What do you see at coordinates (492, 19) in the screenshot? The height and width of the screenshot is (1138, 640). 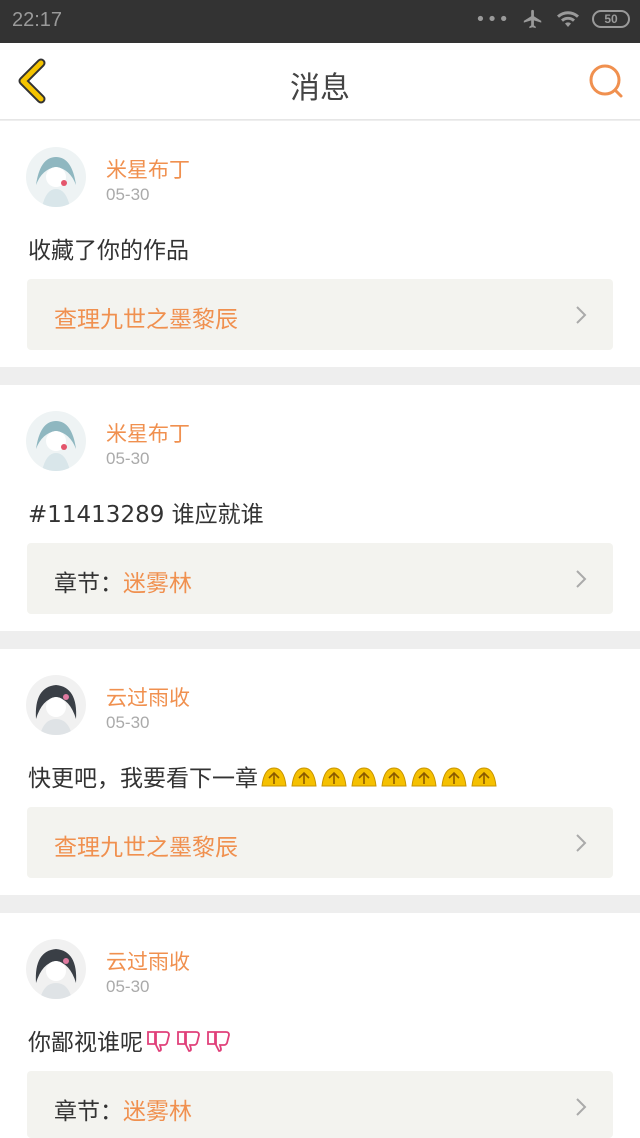 I see `more-dots-icon: •••` at bounding box center [492, 19].